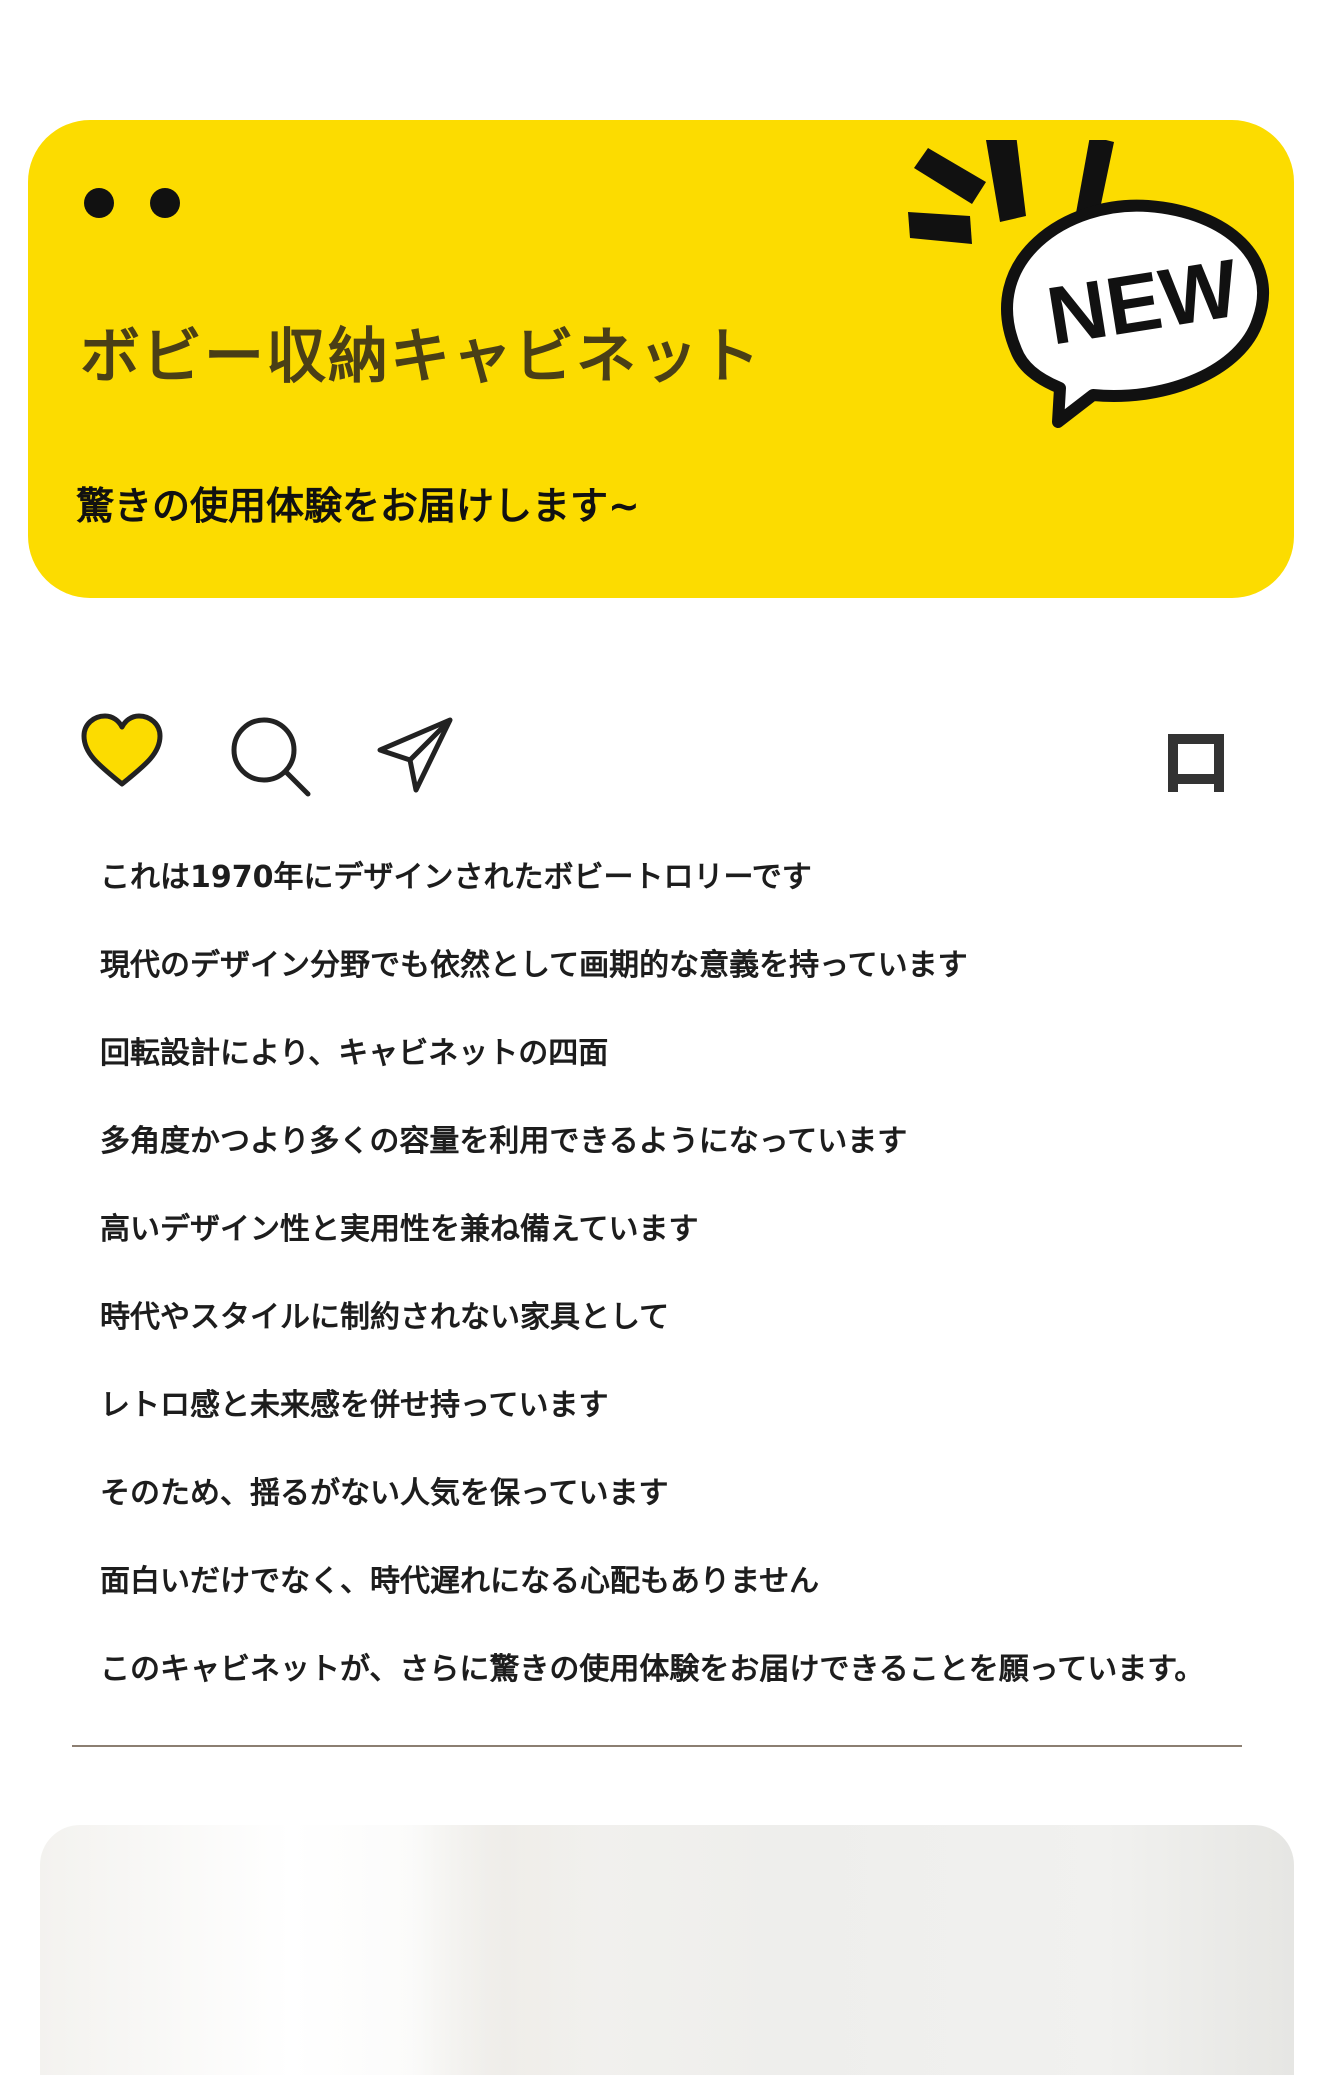  Describe the element at coordinates (534, 965) in the screenshot. I see `description-line: 現代のデザイン分野でも依然として画期的な意義を持っています` at that location.